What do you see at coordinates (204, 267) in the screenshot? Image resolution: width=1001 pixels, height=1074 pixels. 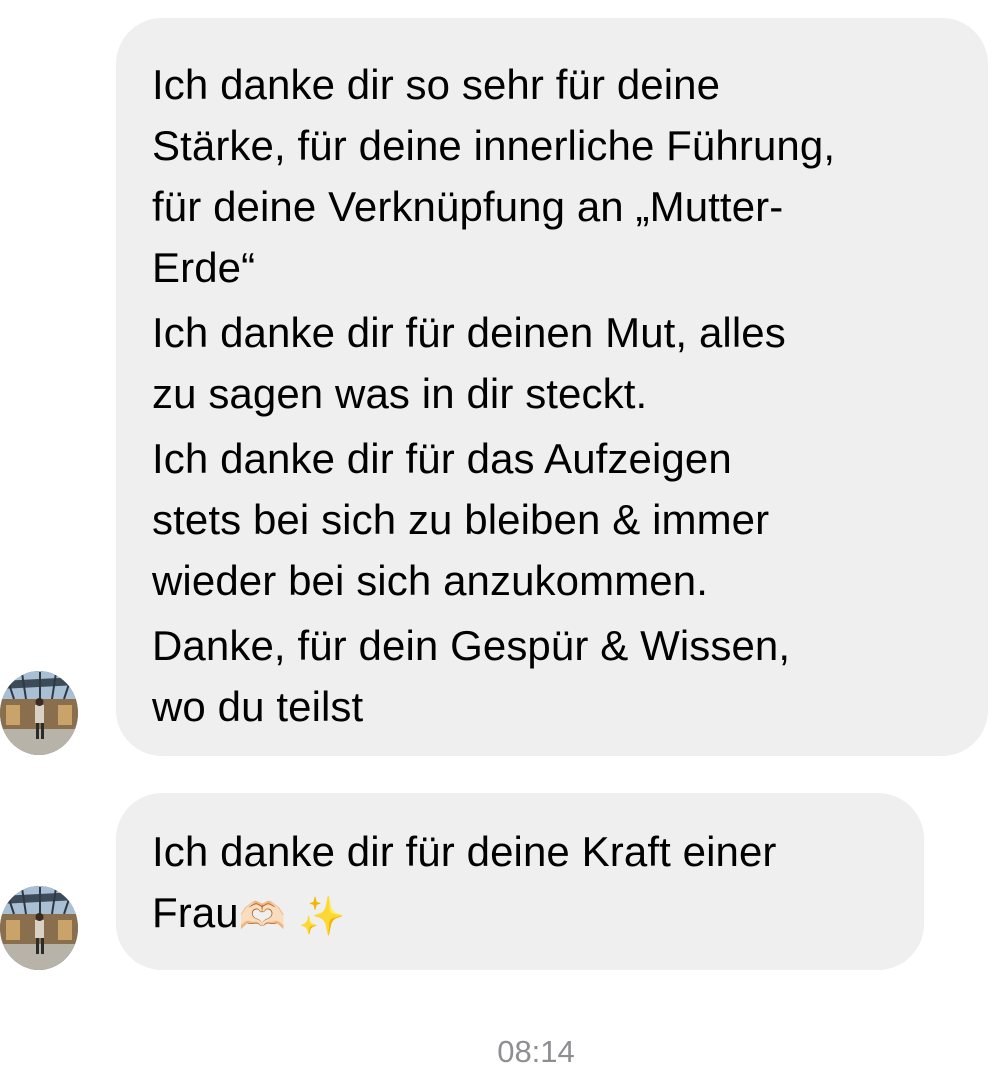 I see `message-line: Erde“` at bounding box center [204, 267].